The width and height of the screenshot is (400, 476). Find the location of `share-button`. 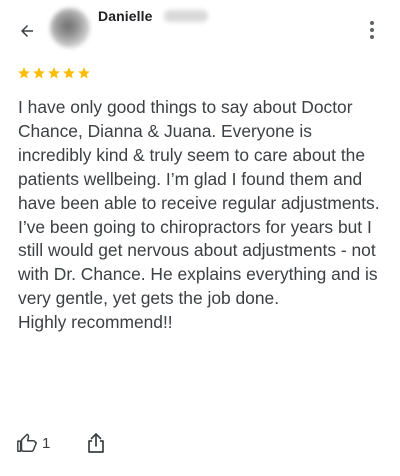

share-button is located at coordinates (96, 443).